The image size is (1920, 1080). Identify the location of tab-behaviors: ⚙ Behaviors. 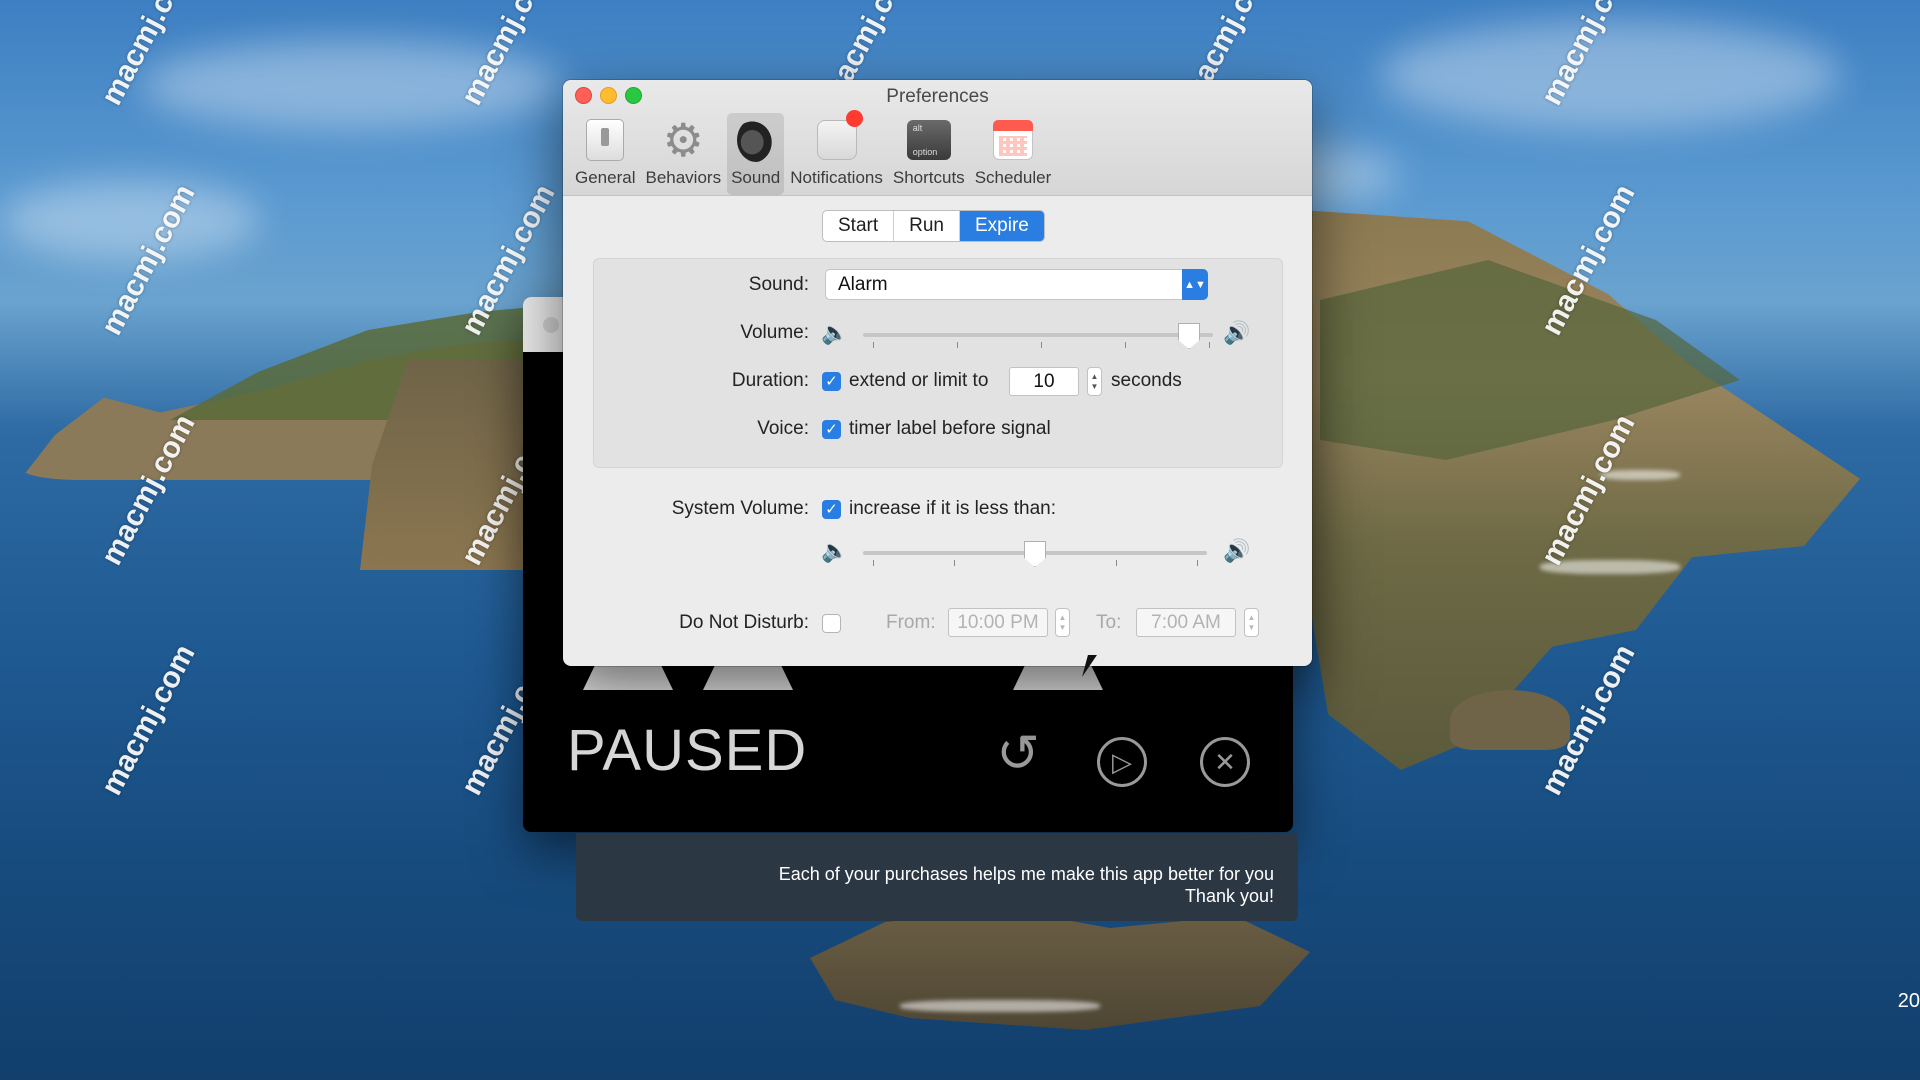
(683, 154).